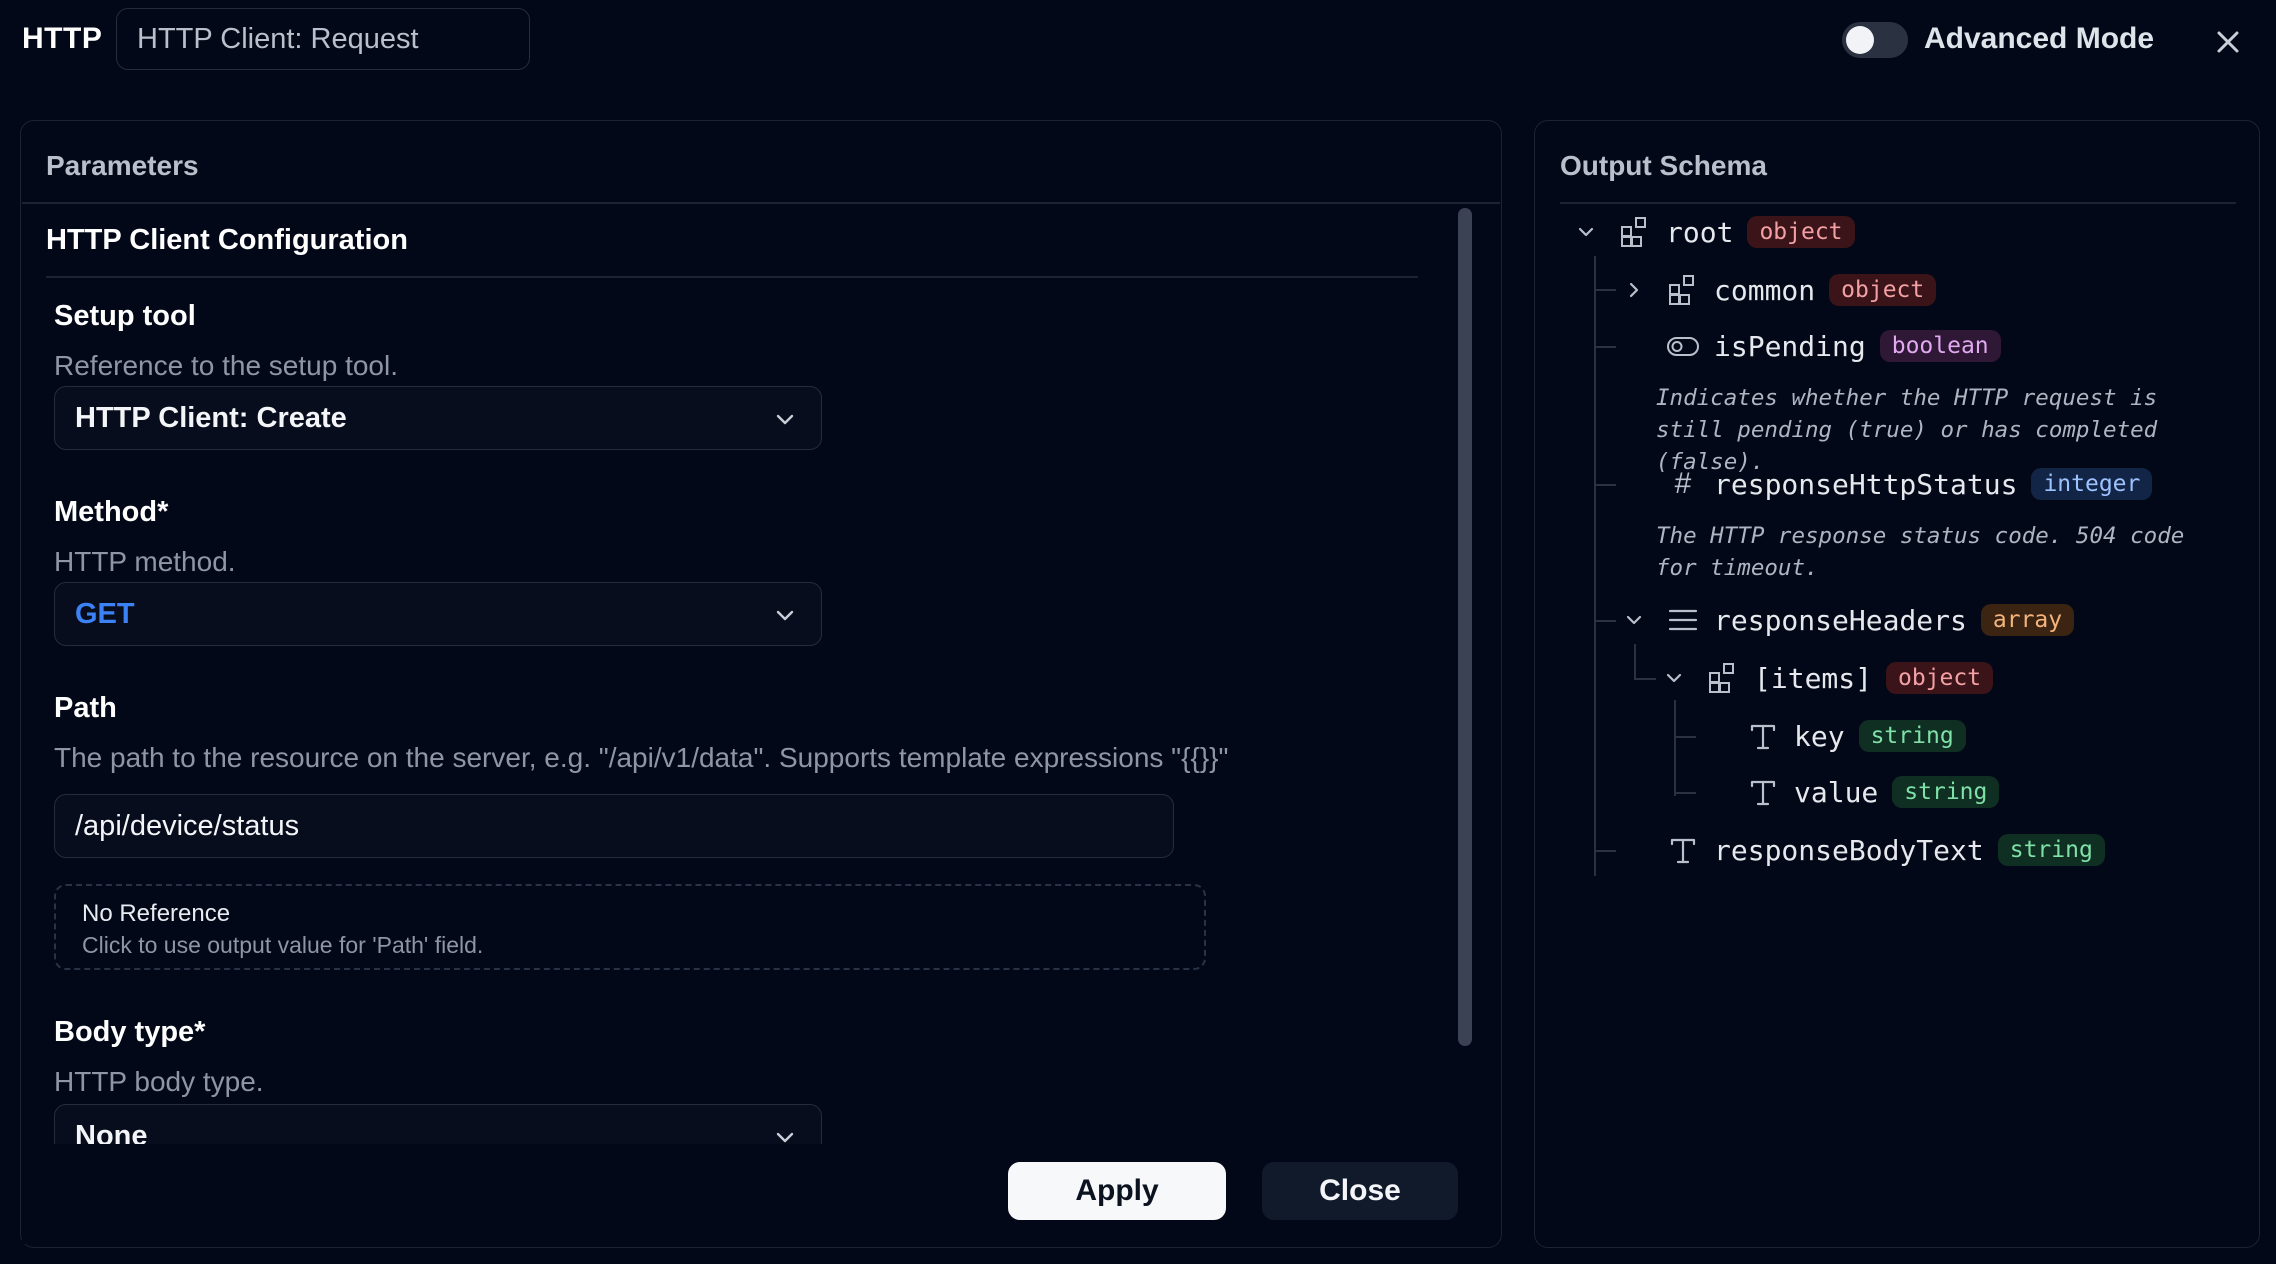 Image resolution: width=2276 pixels, height=1264 pixels. What do you see at coordinates (1836, 792) in the screenshot?
I see `node-name: value` at bounding box center [1836, 792].